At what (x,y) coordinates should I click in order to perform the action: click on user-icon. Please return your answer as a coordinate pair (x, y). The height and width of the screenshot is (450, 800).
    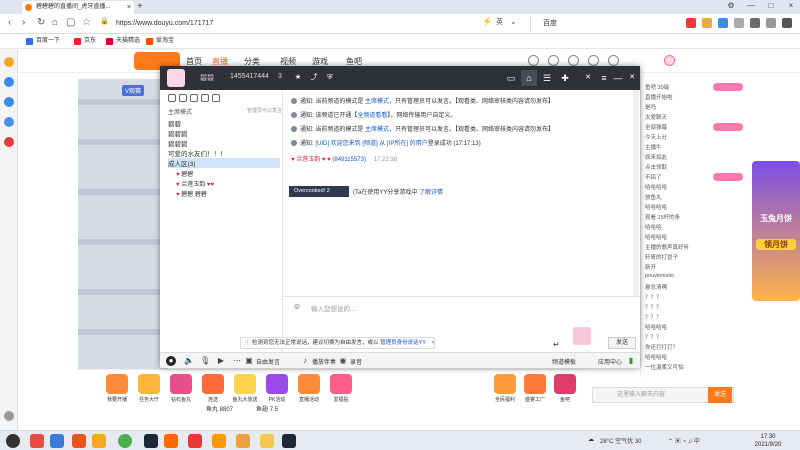
    Looking at the image, I should click on (172, 98).